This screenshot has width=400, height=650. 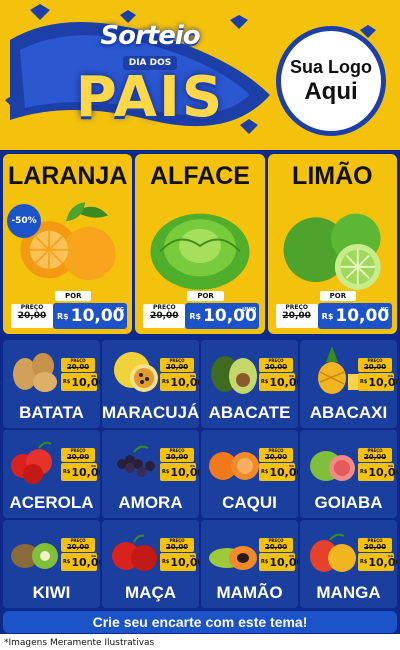 What do you see at coordinates (150, 592) in the screenshot?
I see `product-name: MAÇA` at bounding box center [150, 592].